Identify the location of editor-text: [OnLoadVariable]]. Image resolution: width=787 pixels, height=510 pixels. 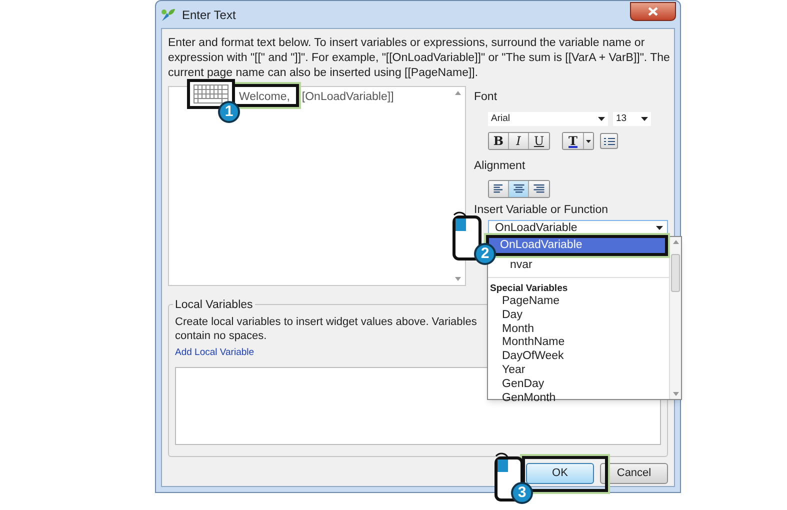
(348, 97).